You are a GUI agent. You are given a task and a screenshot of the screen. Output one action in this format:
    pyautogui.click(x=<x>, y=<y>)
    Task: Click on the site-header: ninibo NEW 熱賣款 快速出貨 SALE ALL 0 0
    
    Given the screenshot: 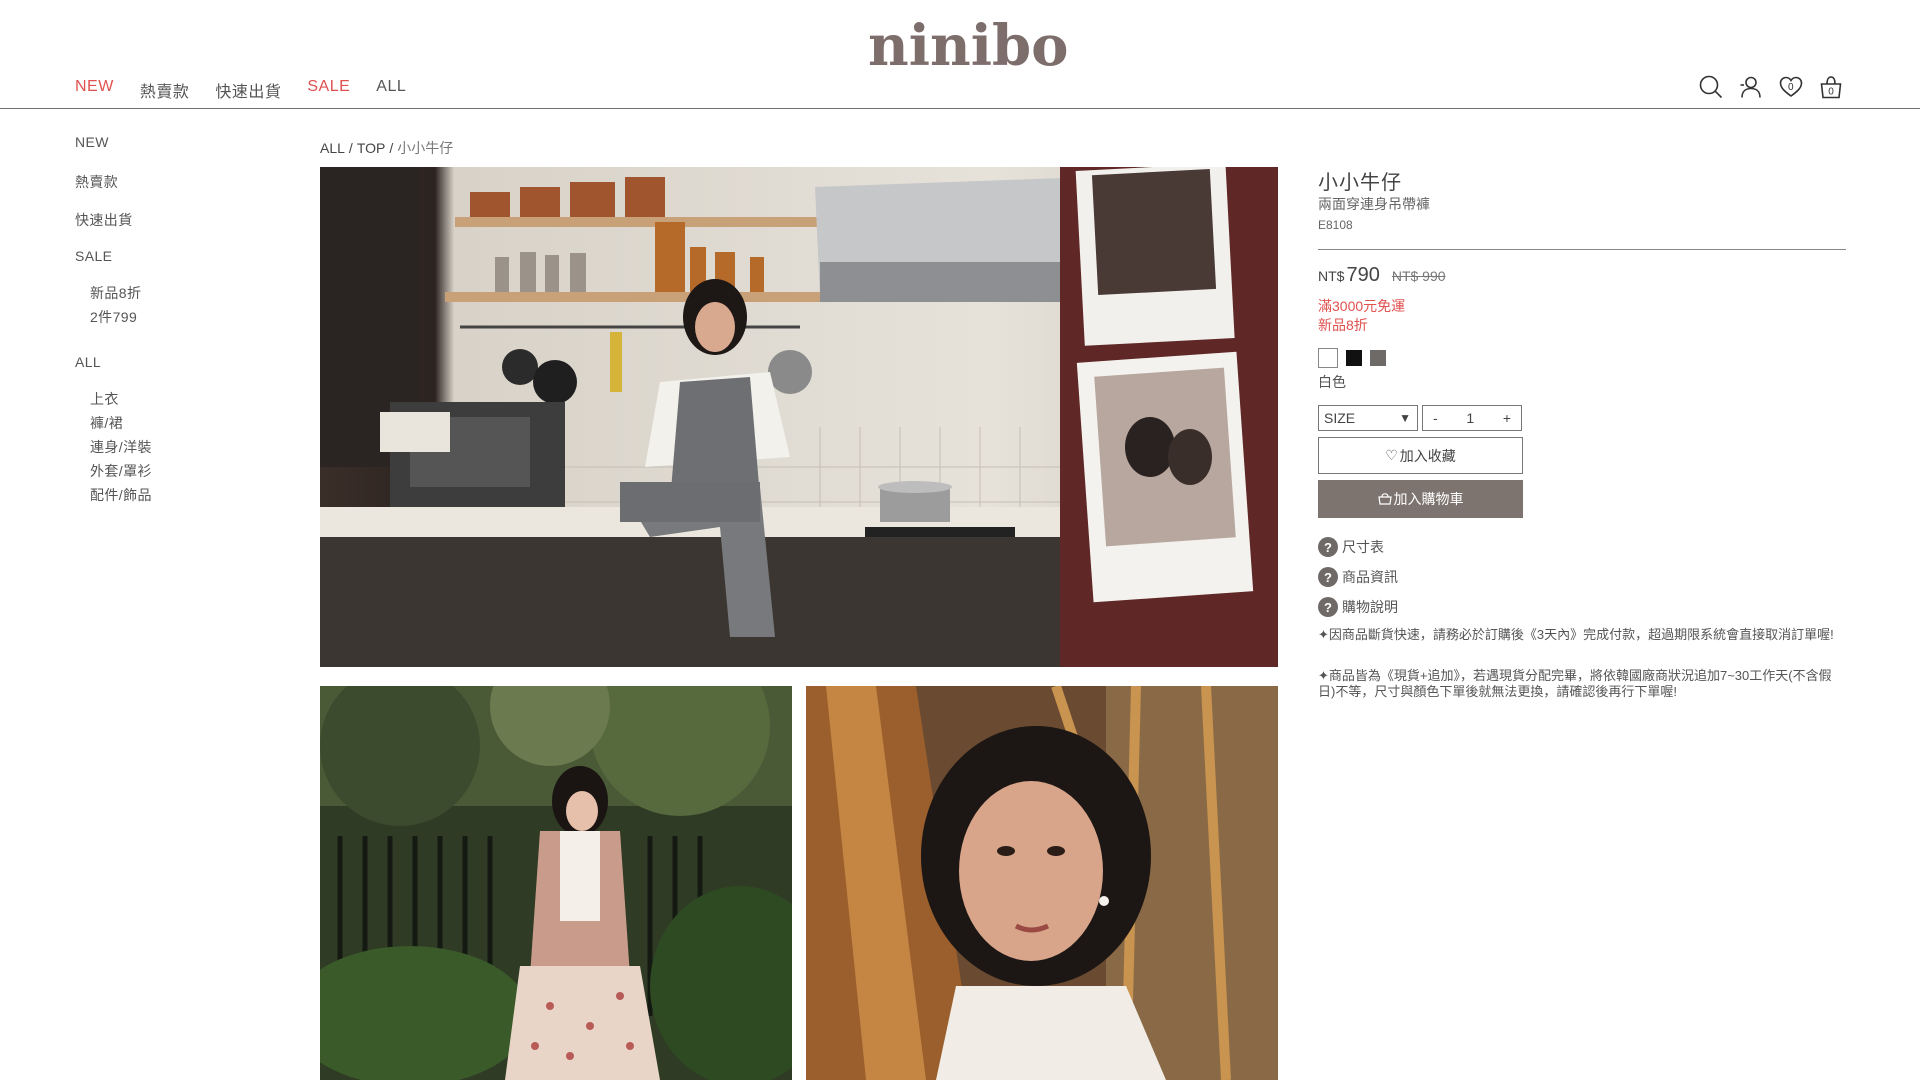 What is the action you would take?
    pyautogui.click(x=960, y=54)
    